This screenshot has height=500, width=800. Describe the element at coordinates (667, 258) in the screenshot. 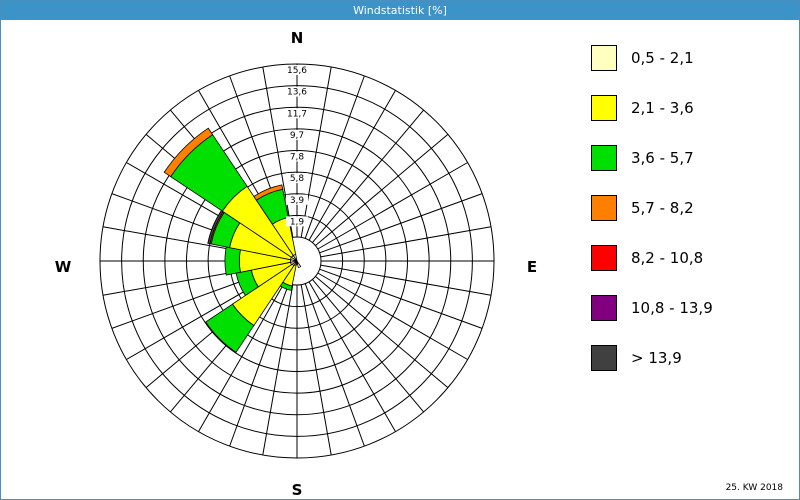

I see `legend-label: 8,2 - 10,8` at that location.